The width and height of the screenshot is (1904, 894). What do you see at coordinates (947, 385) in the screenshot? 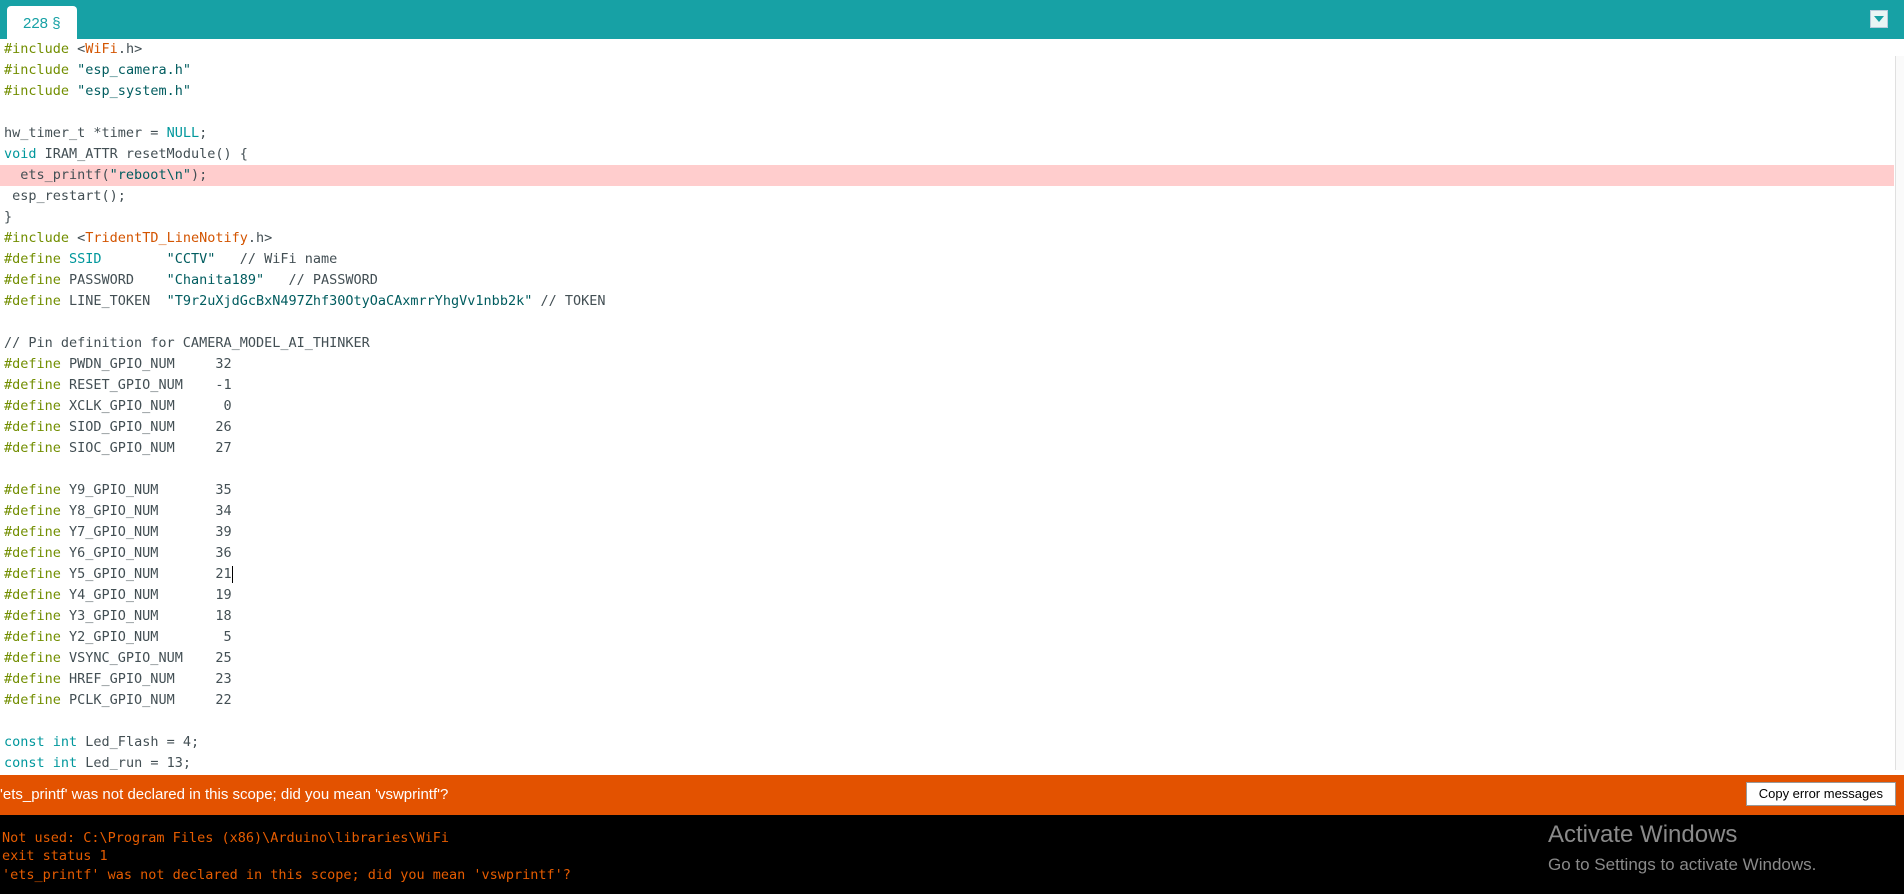
I see `code-line: #define RESET_GPIO_NUM -1` at bounding box center [947, 385].